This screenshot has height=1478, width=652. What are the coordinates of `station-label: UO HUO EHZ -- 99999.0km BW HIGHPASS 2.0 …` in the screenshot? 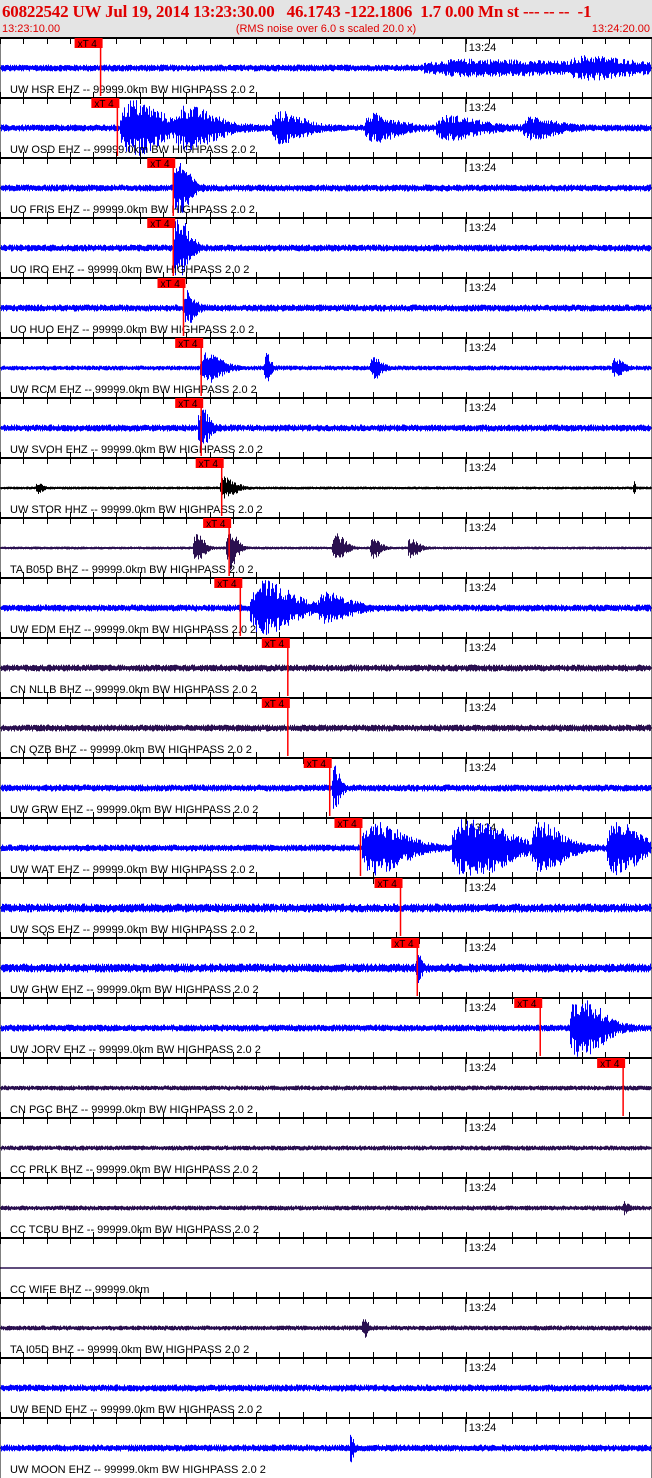 It's located at (132, 330).